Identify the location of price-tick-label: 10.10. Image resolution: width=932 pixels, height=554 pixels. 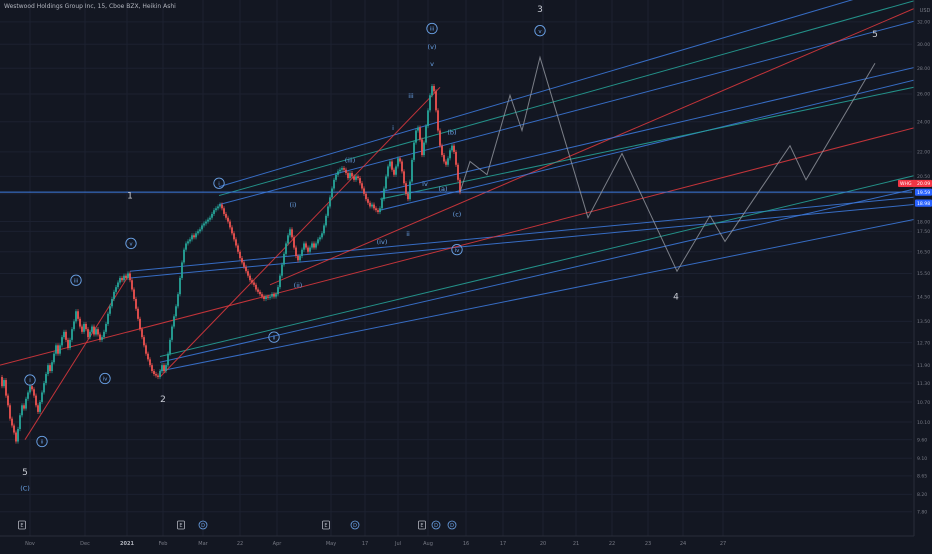
(923, 423).